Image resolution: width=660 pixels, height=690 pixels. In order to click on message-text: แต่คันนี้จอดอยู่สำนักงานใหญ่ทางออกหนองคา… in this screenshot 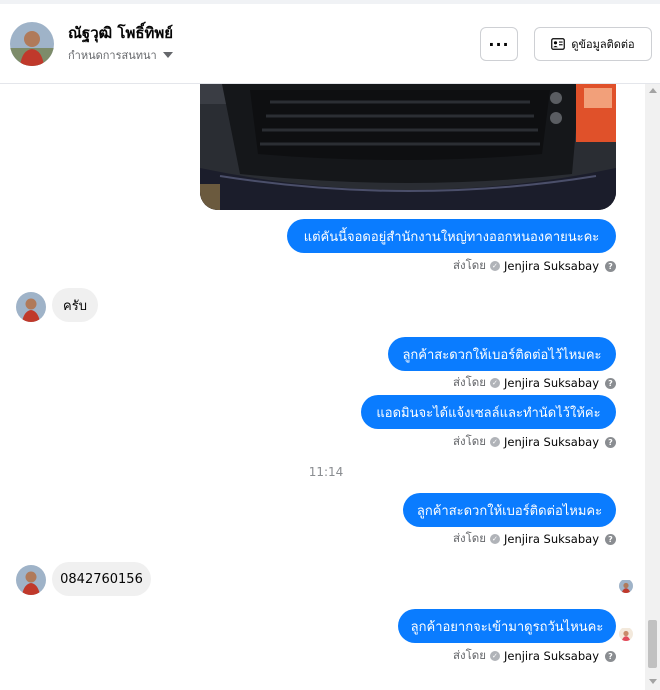, I will do `click(451, 237)`.